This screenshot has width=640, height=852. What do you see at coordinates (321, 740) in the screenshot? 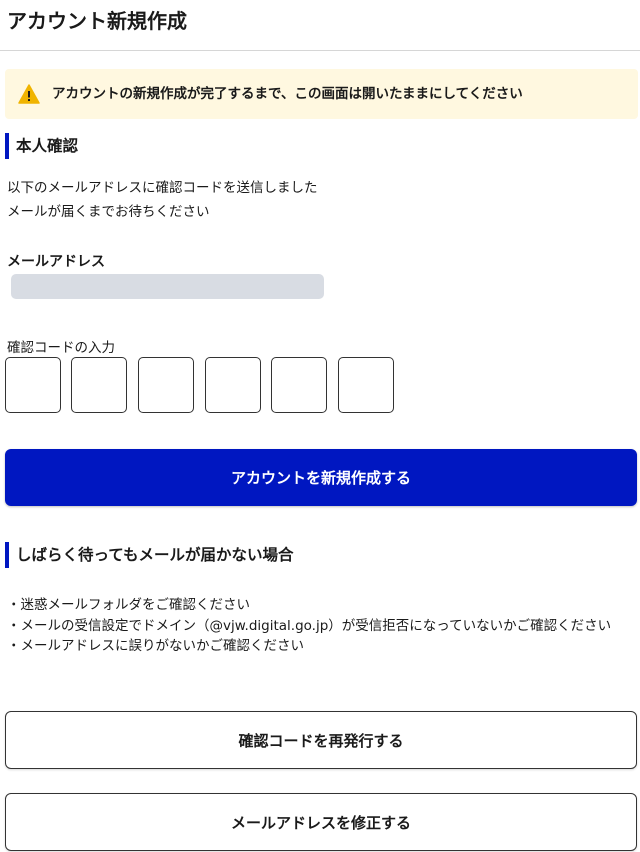
I see `resend-code-button: 確認コードを再発行する` at bounding box center [321, 740].